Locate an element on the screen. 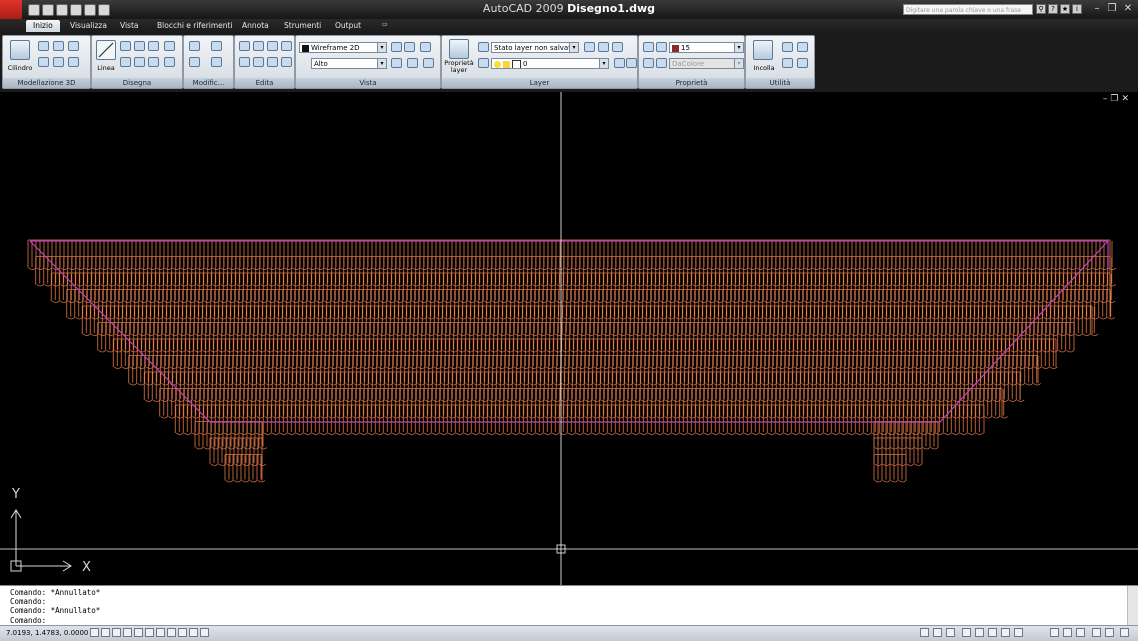 This screenshot has width=1138, height=641. visual-style-select: Wireframe 2D ▾ is located at coordinates (343, 47).